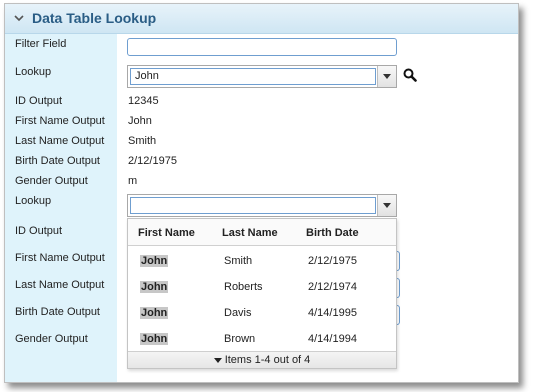 This screenshot has height=392, width=534. Describe the element at coordinates (240, 339) in the screenshot. I see `cell-last-name: Brown` at that location.